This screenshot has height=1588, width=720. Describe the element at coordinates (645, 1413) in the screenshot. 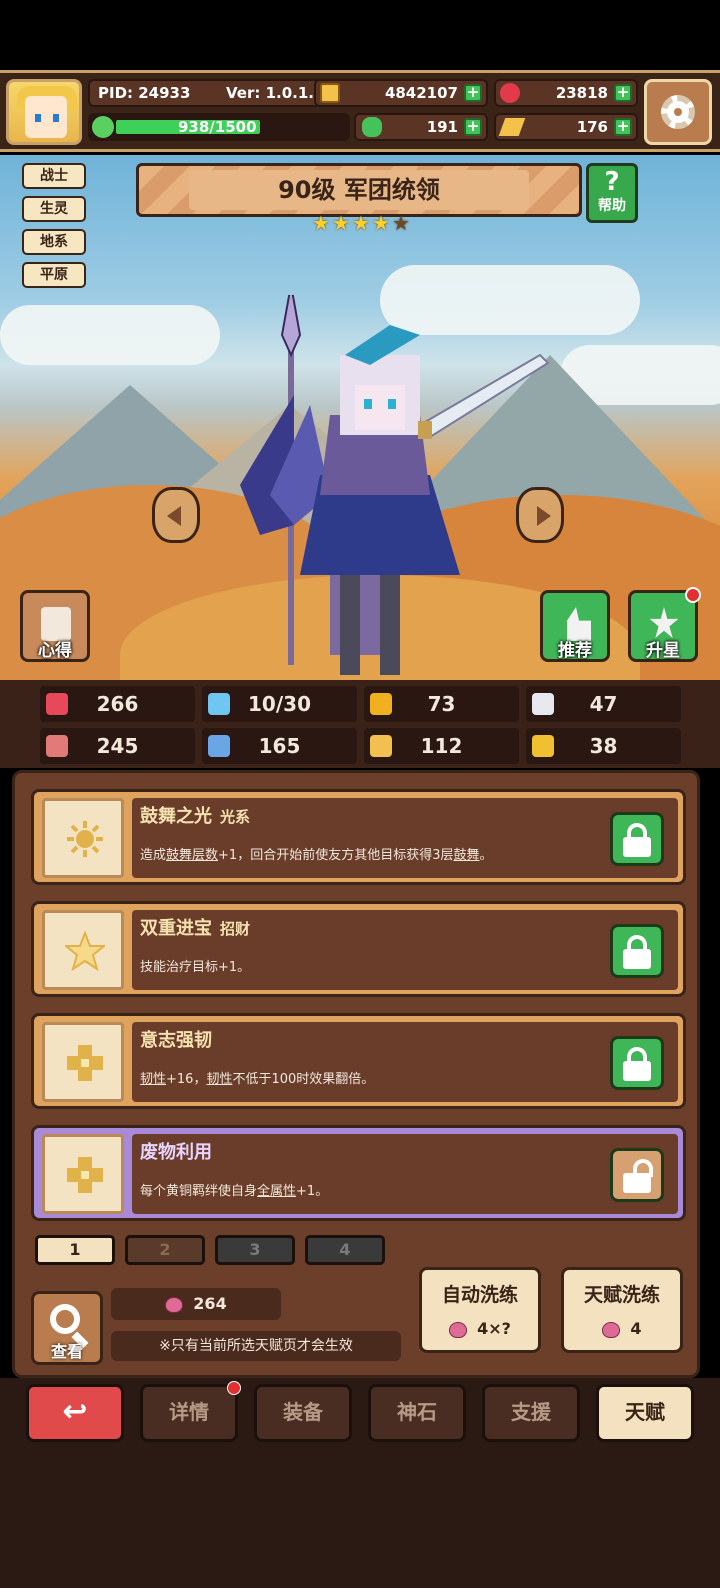

I see `nav-talent: 天赋` at that location.